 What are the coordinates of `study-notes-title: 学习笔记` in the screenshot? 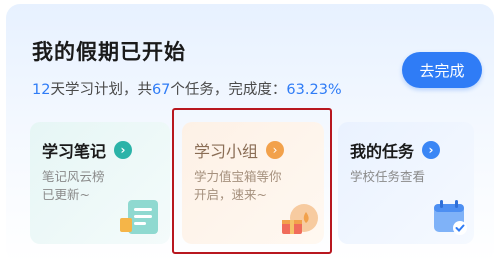 It's located at (74, 151).